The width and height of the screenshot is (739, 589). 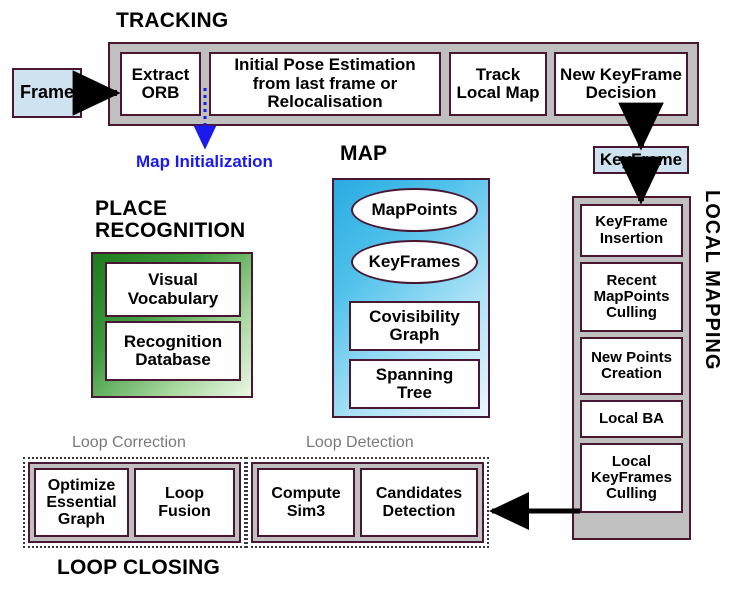 What do you see at coordinates (204, 161) in the screenshot?
I see `map-initialization-label: Map Initialization` at bounding box center [204, 161].